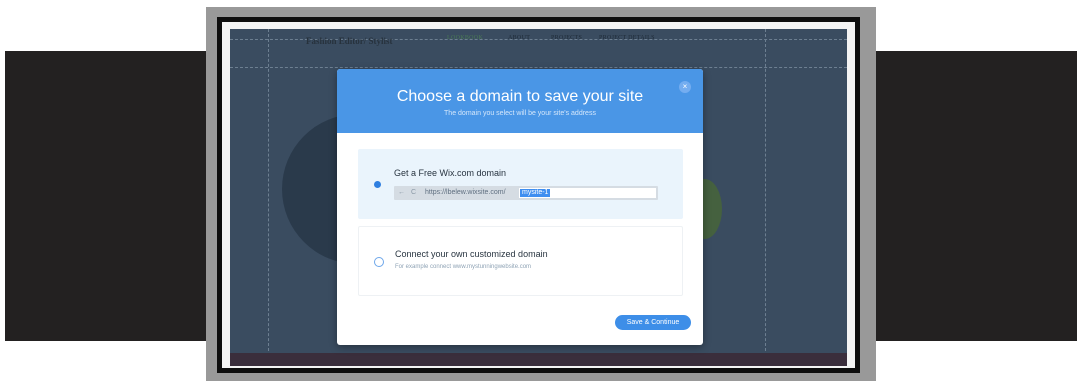  I want to click on background-nav-item: ABOUT, so click(519, 38).